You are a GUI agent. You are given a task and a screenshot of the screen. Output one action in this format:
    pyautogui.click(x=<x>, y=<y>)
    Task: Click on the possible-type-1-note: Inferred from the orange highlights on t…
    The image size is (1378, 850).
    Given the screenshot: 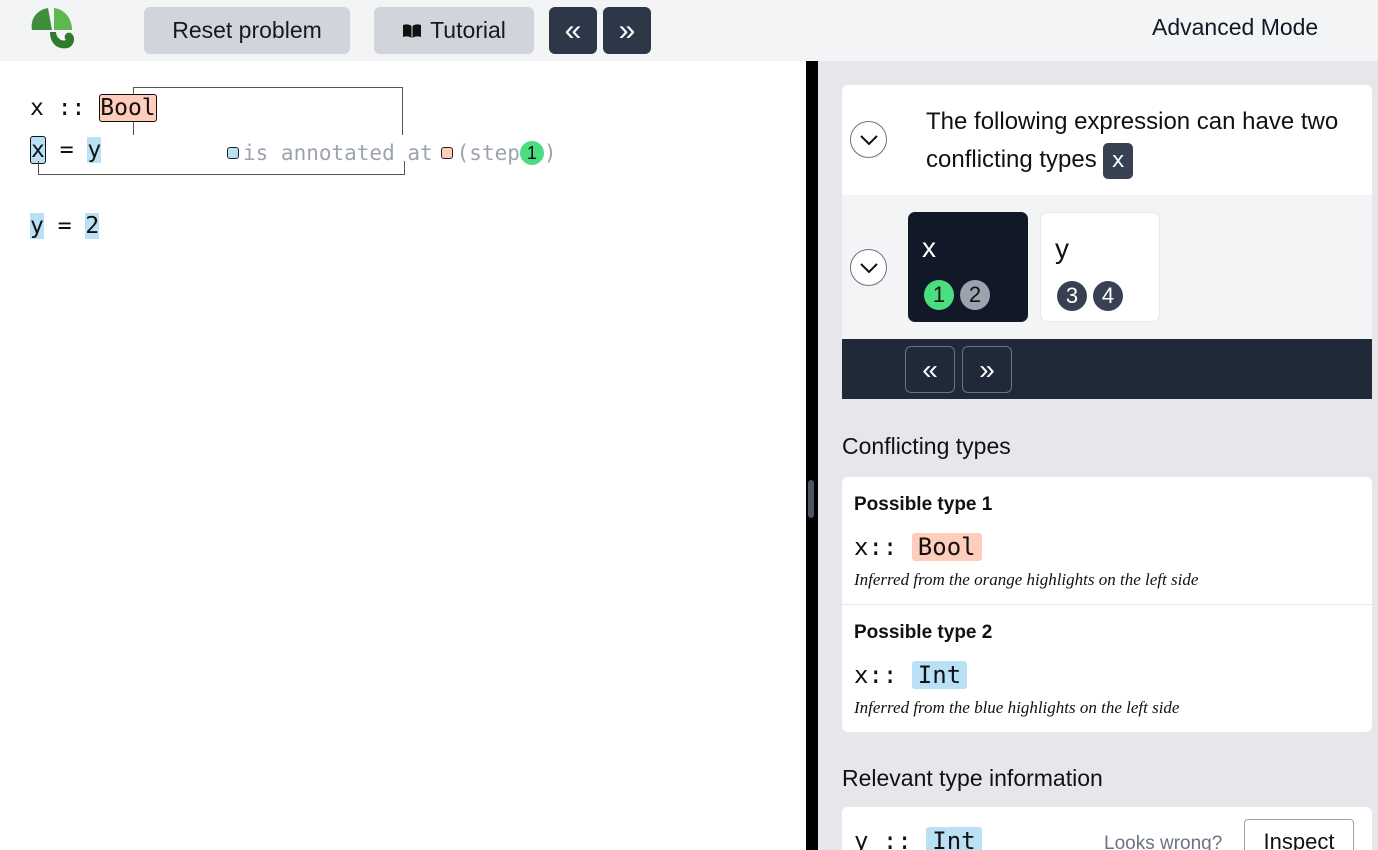 What is the action you would take?
    pyautogui.click(x=1026, y=579)
    